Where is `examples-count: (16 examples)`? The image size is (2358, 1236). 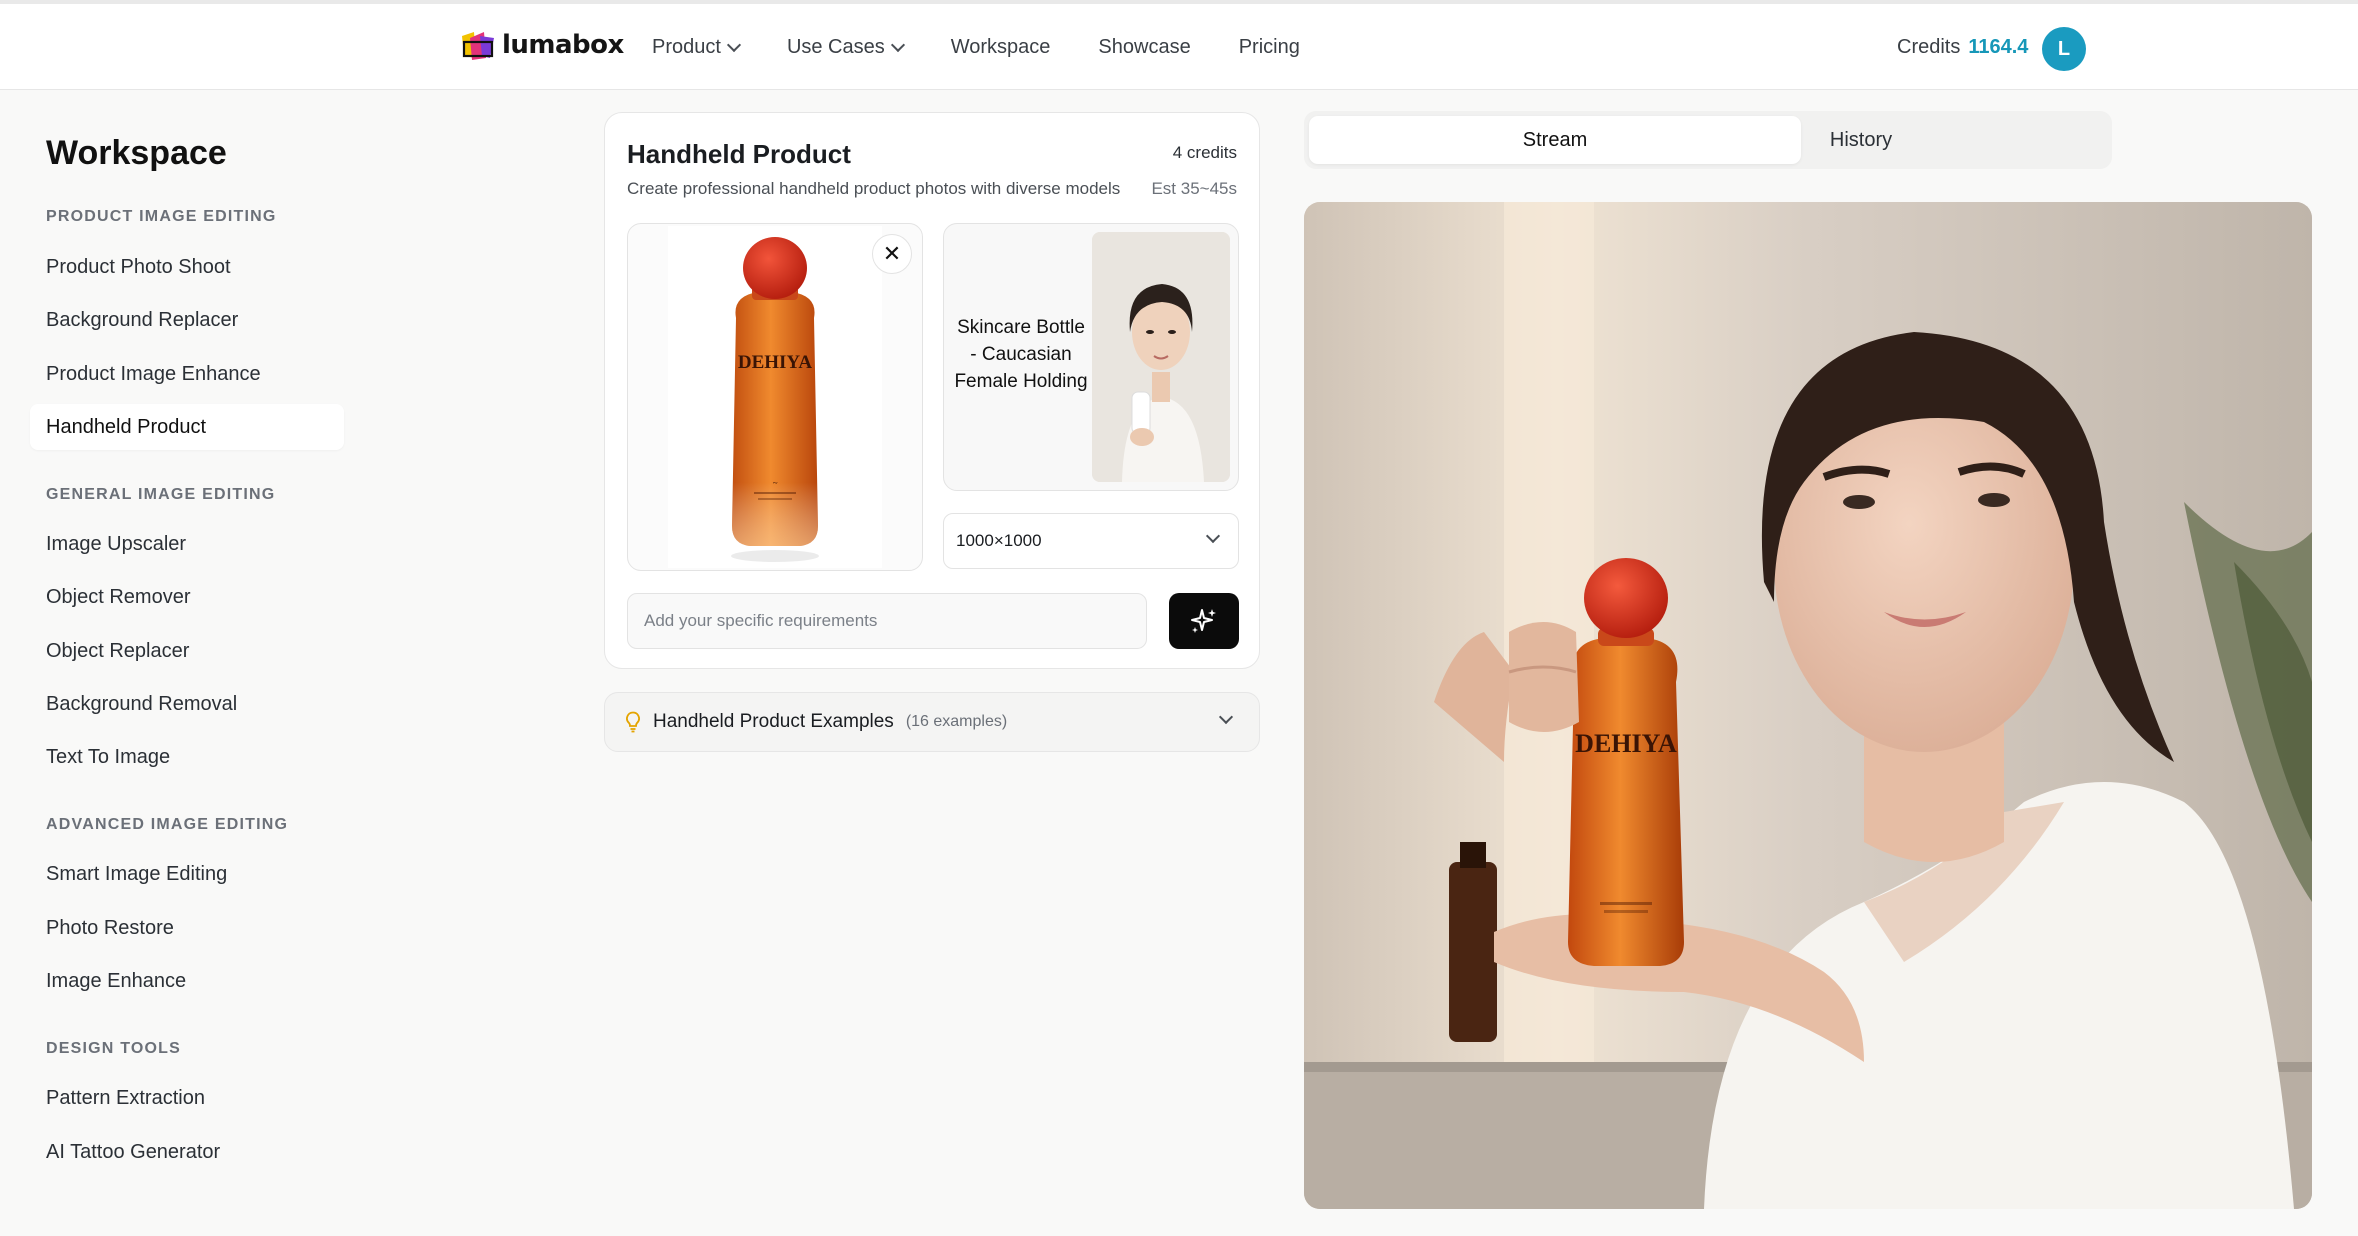
examples-count: (16 examples) is located at coordinates (956, 721).